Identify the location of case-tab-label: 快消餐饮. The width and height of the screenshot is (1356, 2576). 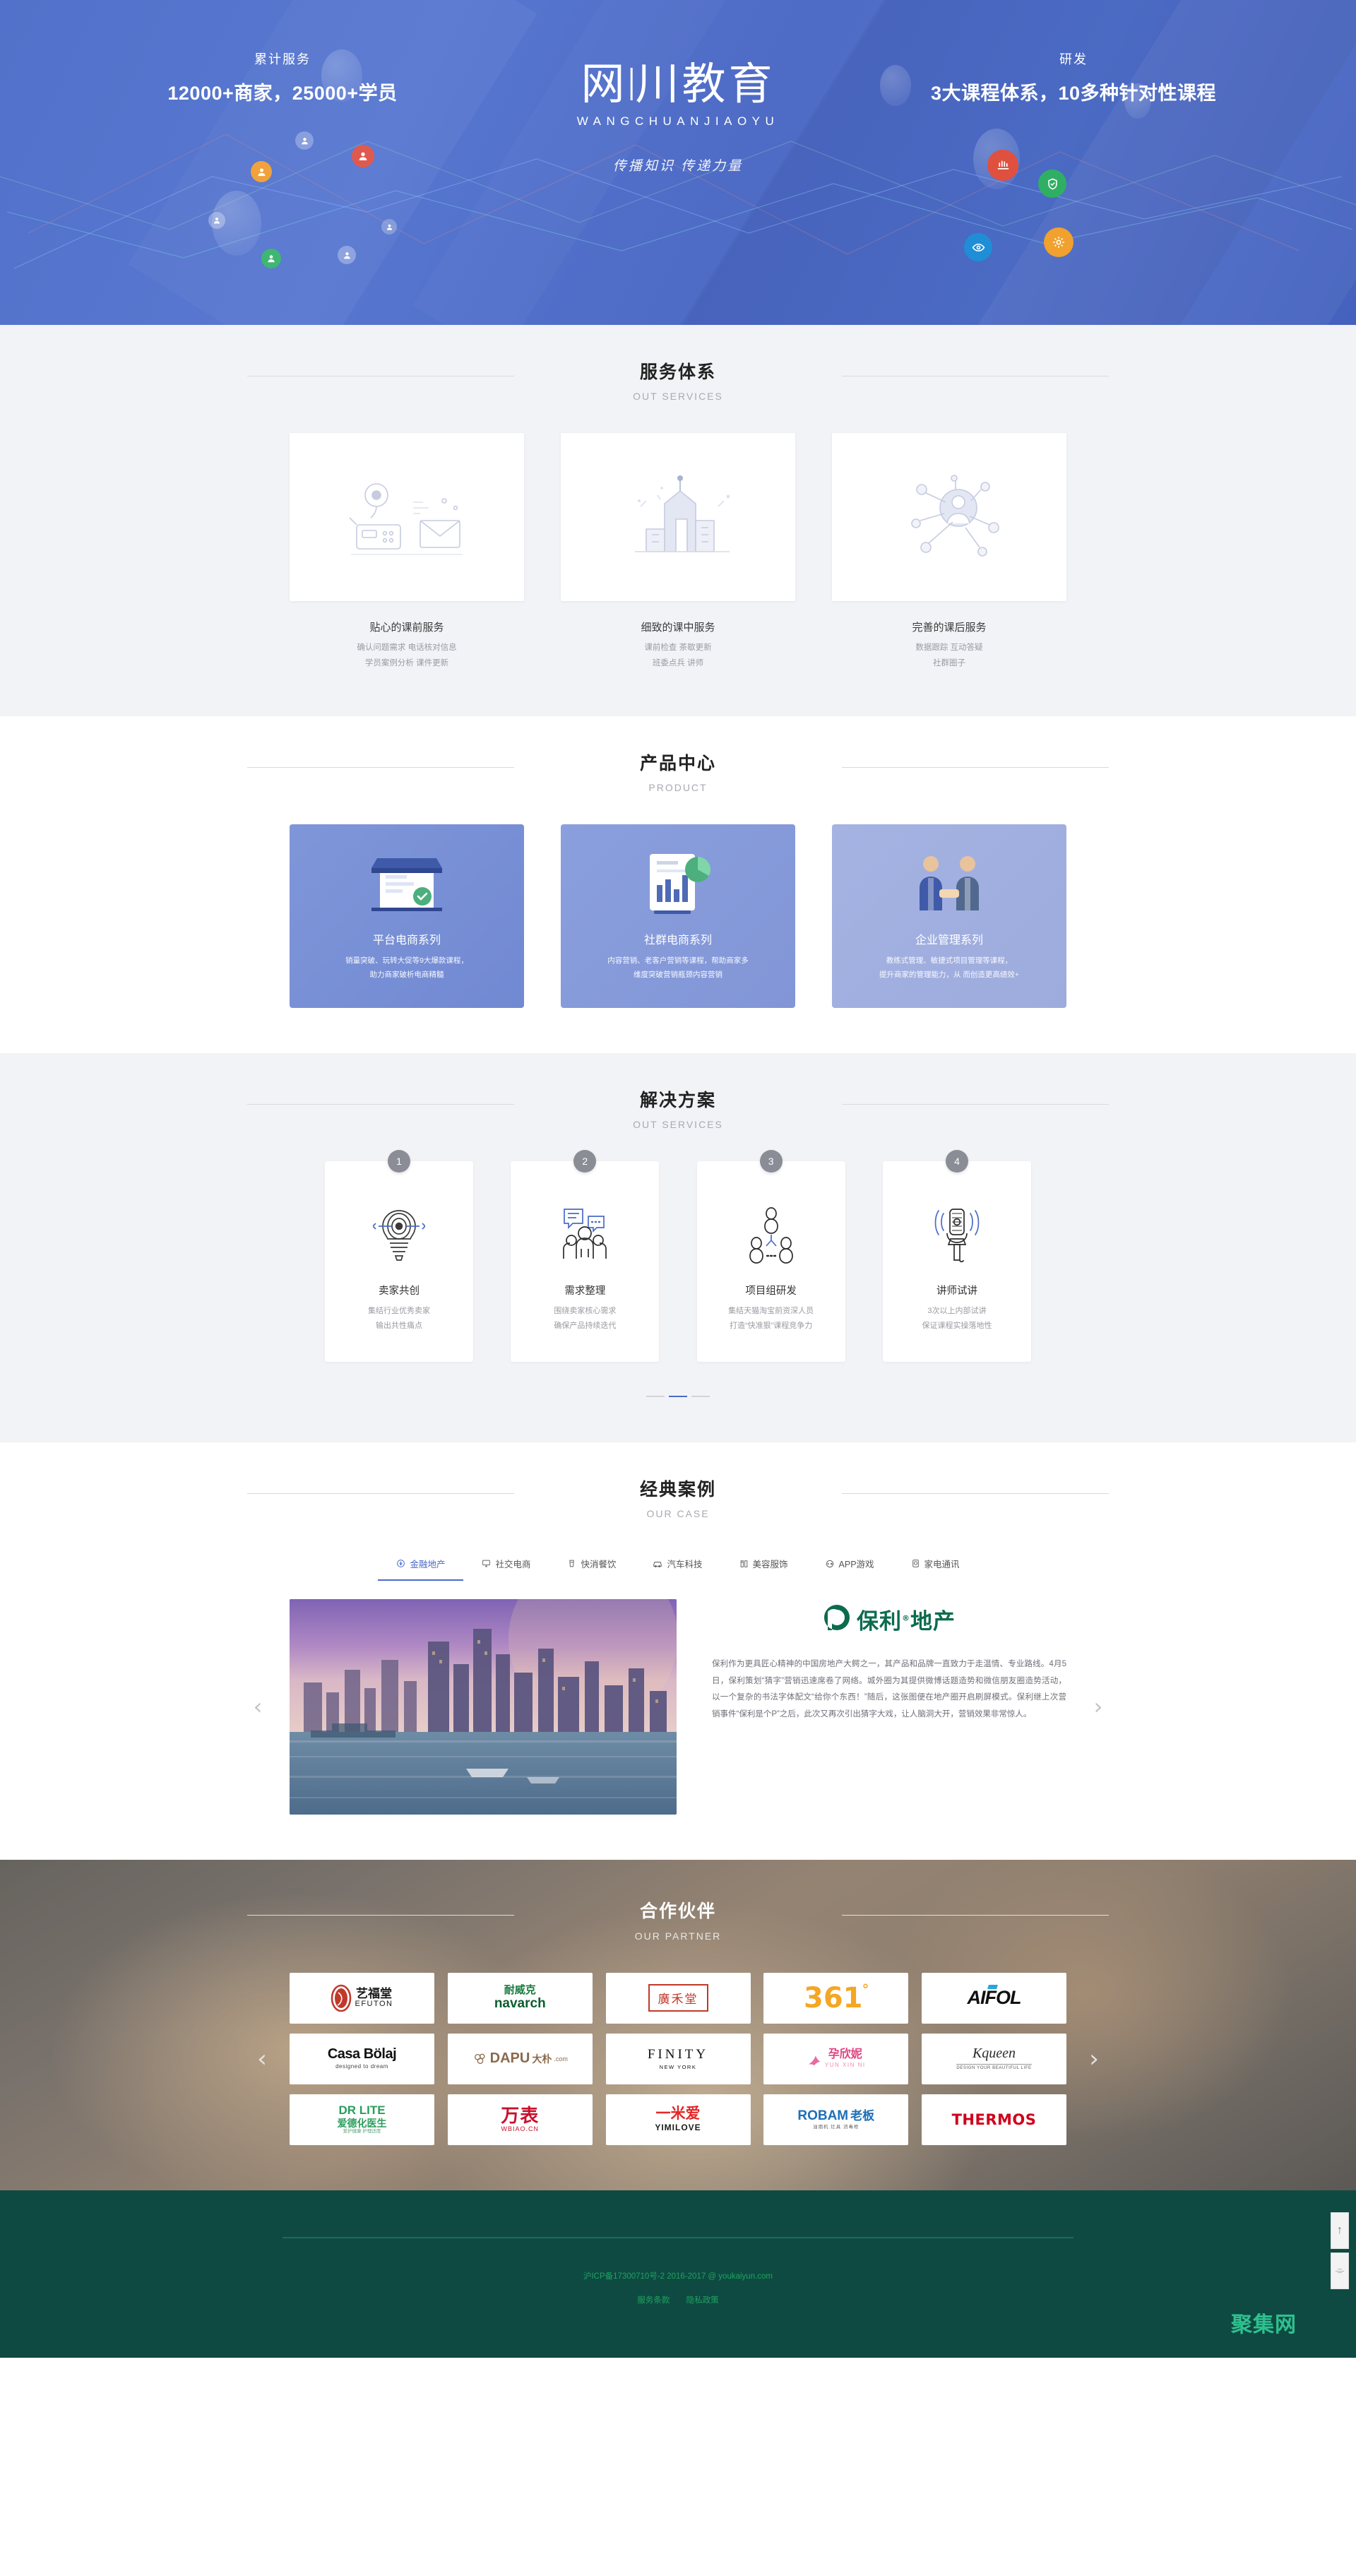
(599, 1565).